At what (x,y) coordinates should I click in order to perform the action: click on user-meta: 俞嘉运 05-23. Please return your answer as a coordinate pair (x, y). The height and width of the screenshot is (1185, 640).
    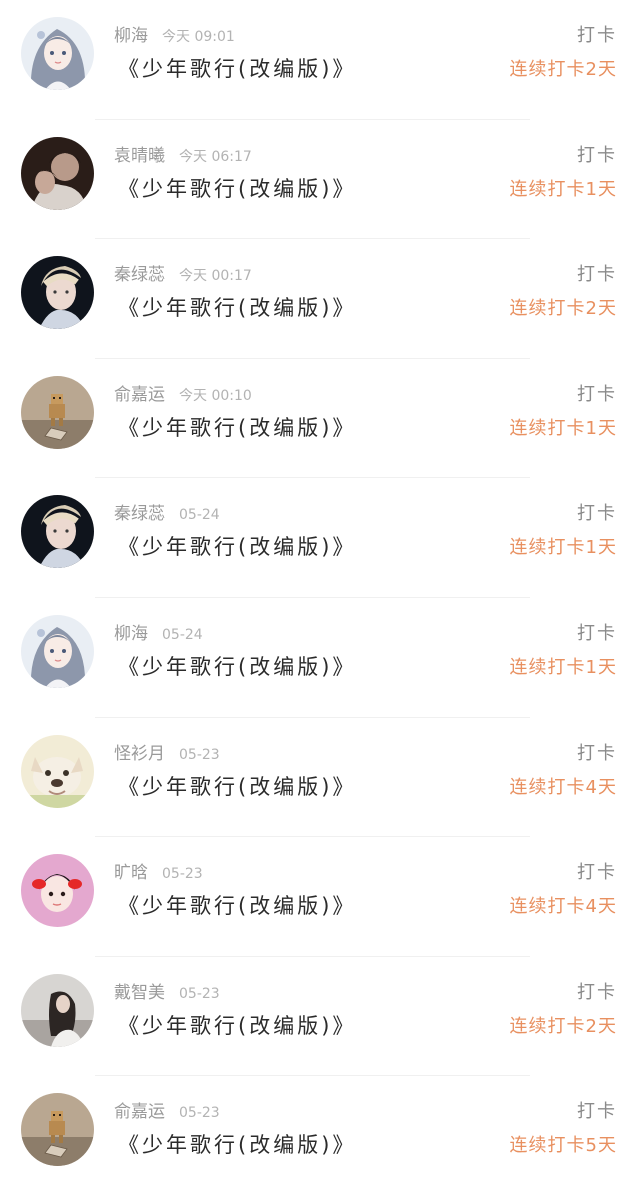
    Looking at the image, I should click on (167, 1112).